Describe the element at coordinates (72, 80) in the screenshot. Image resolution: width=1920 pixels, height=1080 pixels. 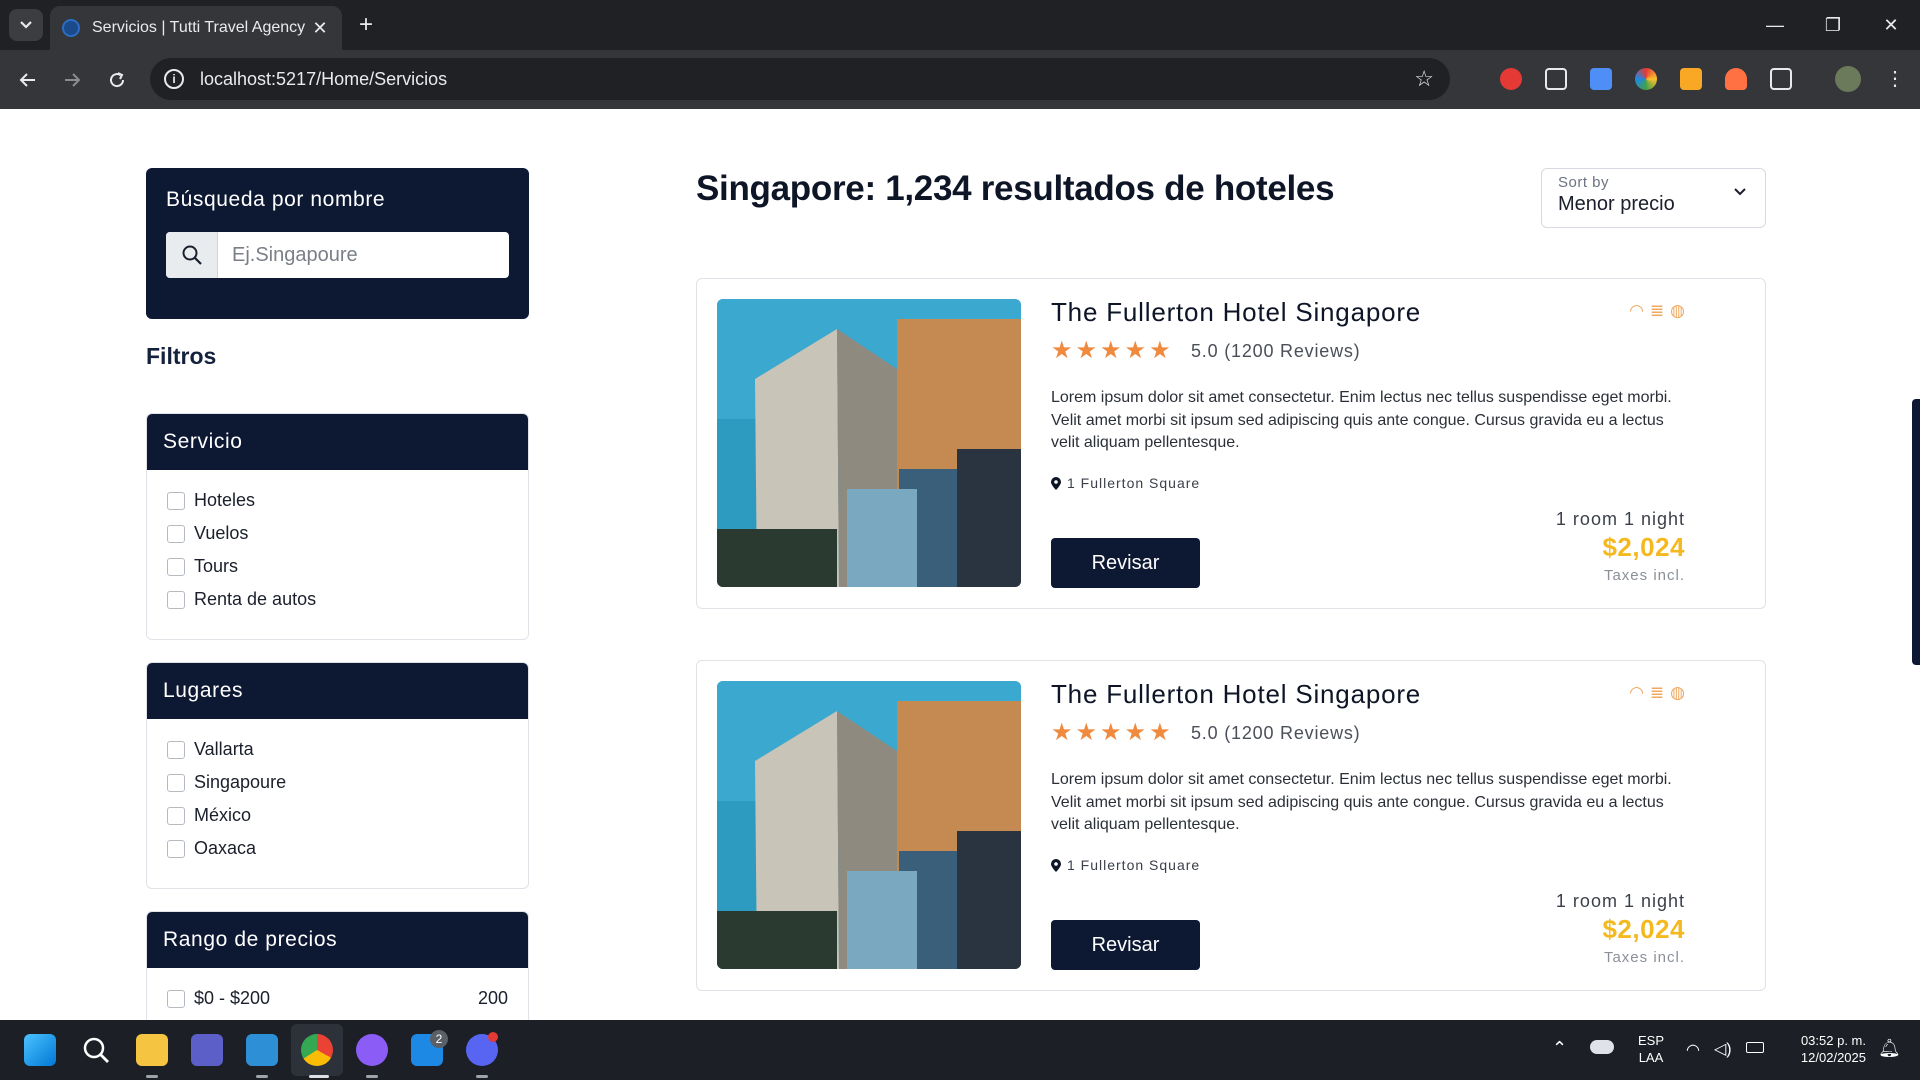
I see `forward-button` at that location.